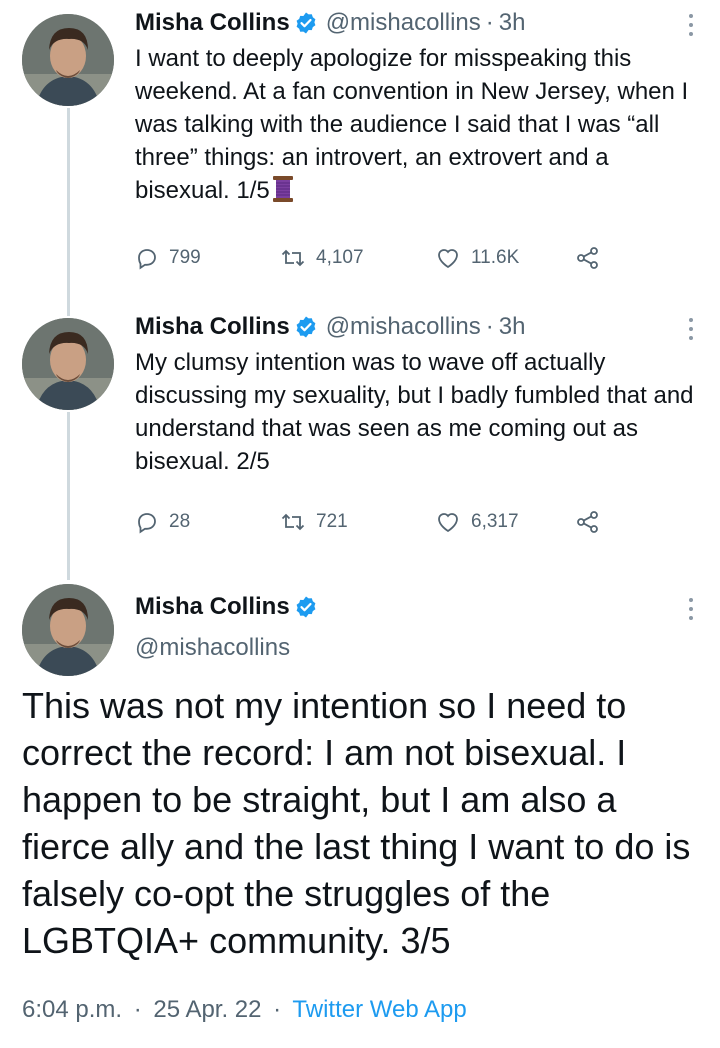  I want to click on retweet-button: 721, so click(357, 522).